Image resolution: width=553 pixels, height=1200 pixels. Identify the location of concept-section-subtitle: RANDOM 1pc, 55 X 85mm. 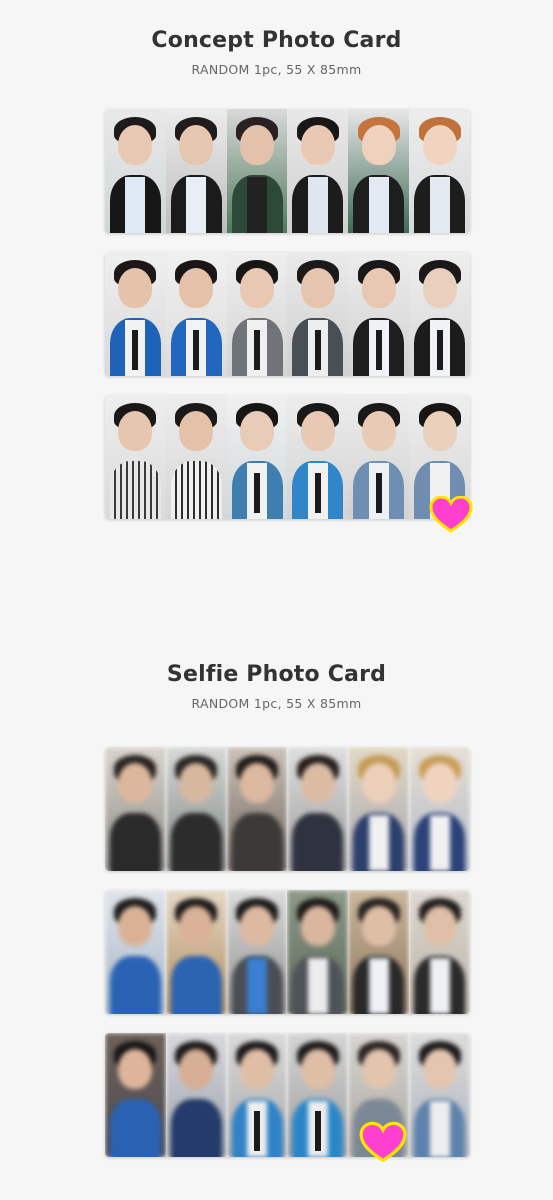
(276, 69).